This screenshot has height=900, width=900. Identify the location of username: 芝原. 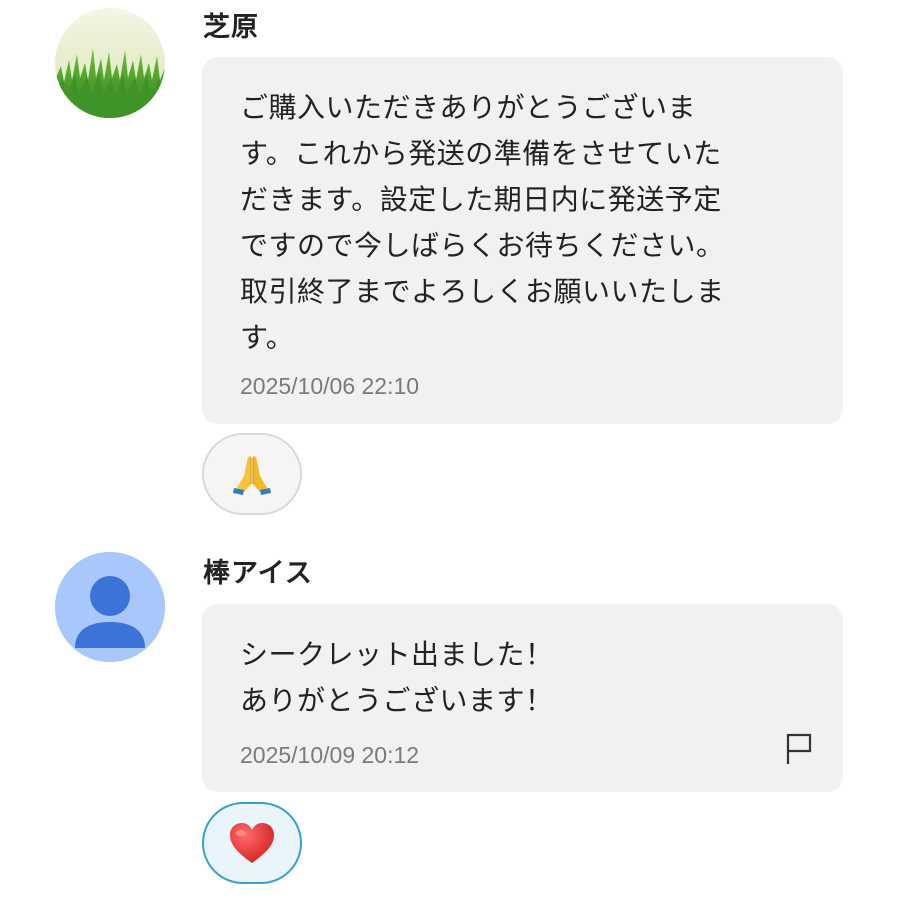
(231, 28).